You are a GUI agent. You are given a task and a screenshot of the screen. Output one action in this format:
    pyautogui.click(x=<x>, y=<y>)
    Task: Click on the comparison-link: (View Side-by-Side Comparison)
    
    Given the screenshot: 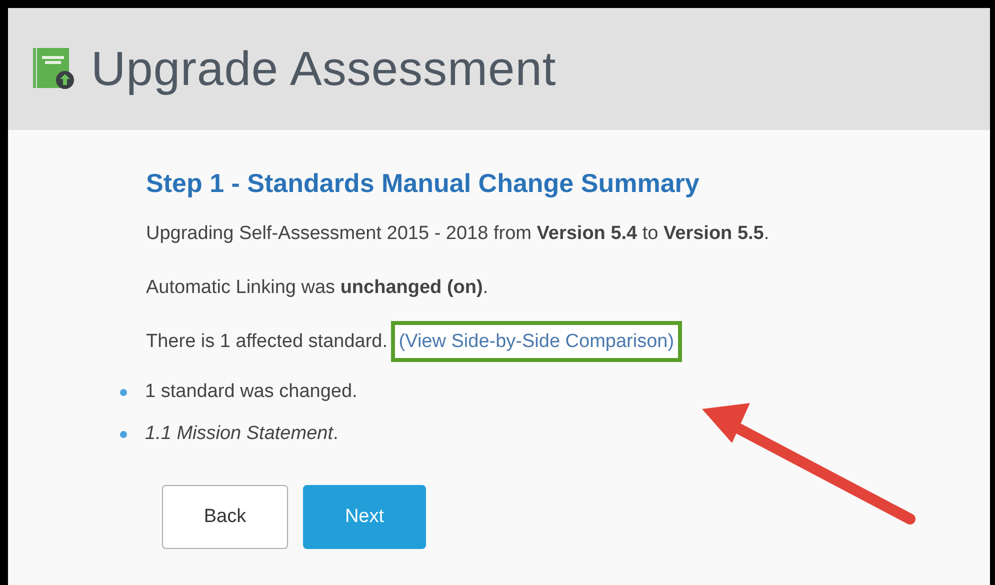 What is the action you would take?
    pyautogui.click(x=536, y=341)
    